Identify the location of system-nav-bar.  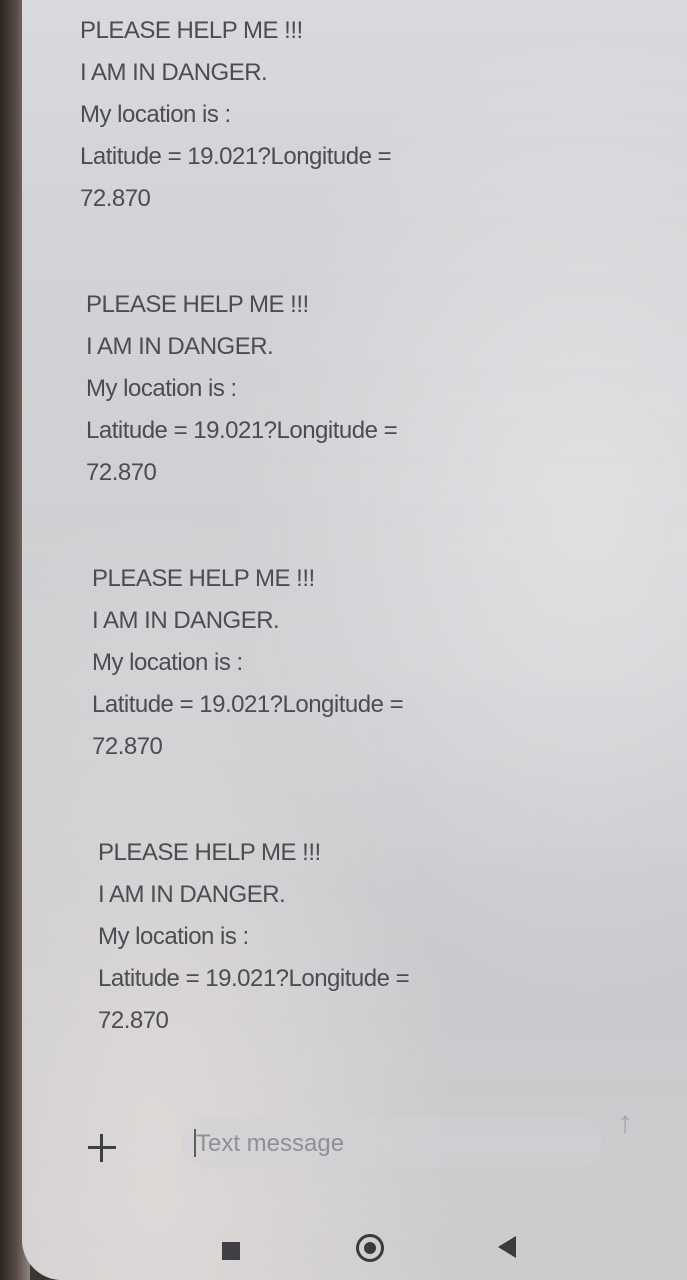
(354, 1250).